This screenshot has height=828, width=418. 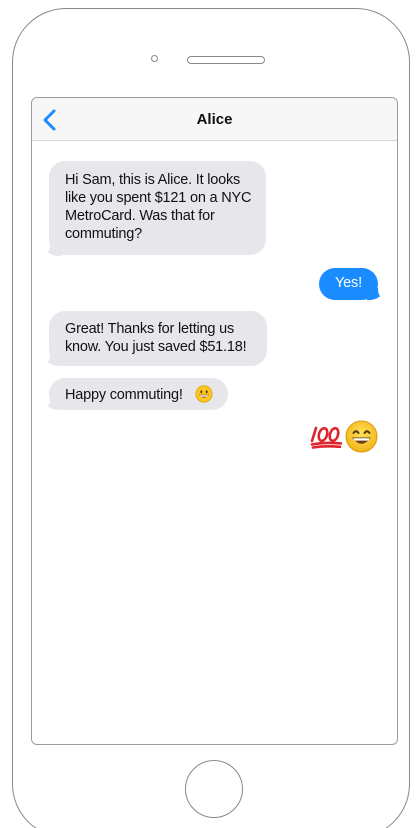 What do you see at coordinates (214, 789) in the screenshot?
I see `home-button` at bounding box center [214, 789].